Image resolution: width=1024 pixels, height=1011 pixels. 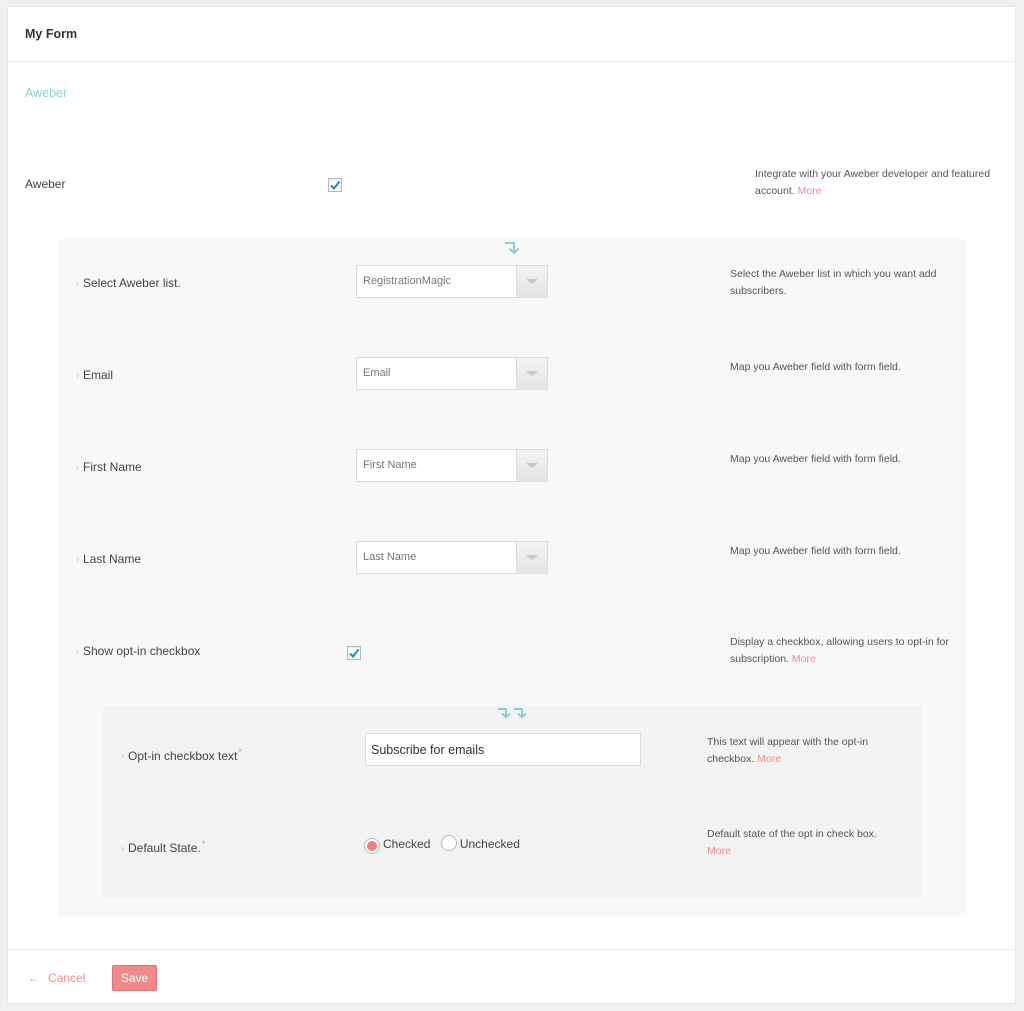 I want to click on radio-checked-label: Checked, so click(x=406, y=844).